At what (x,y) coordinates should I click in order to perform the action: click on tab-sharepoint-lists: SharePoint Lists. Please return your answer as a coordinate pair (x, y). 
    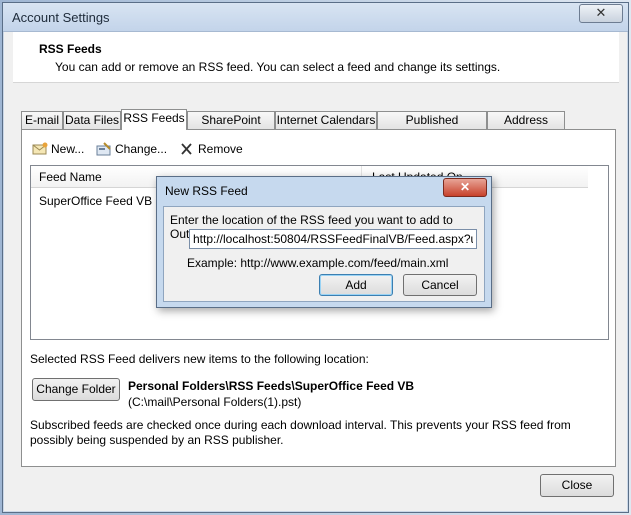
    Looking at the image, I should click on (231, 127).